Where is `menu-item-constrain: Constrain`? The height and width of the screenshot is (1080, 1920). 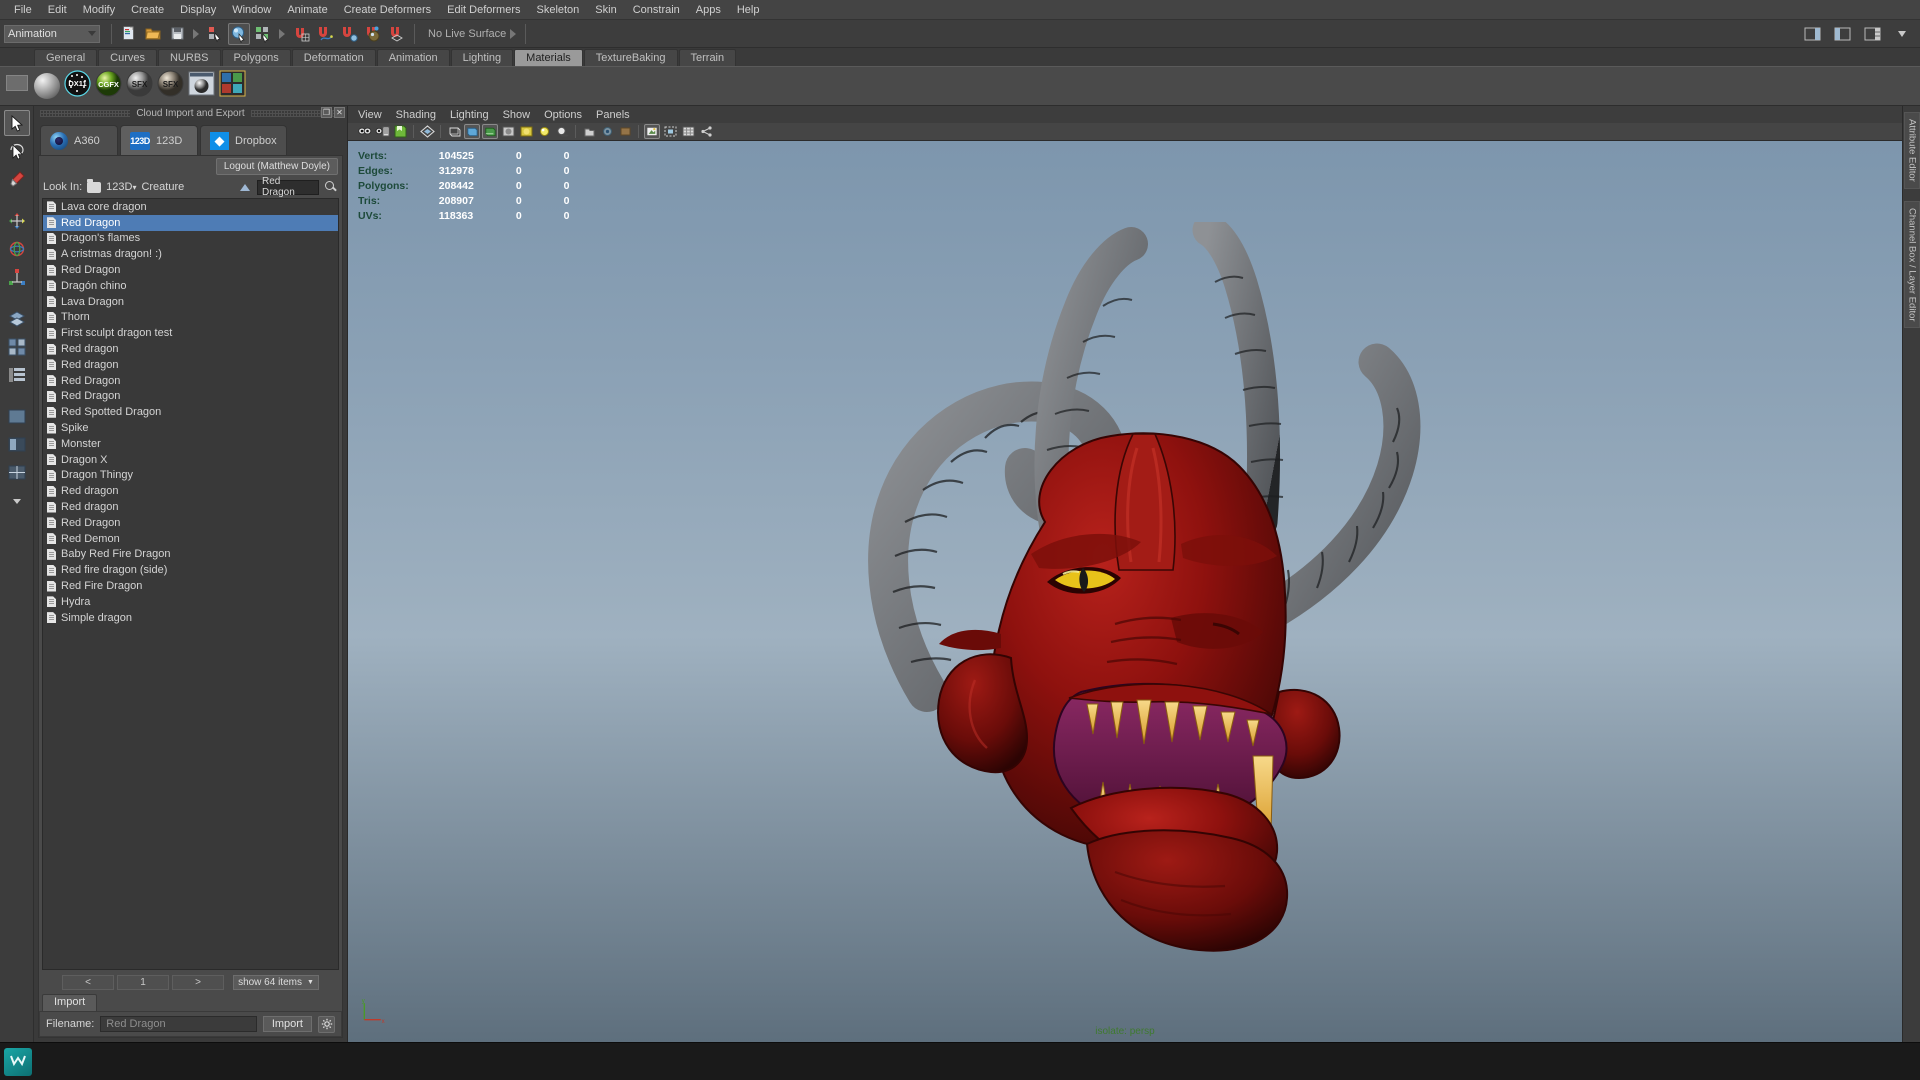
menu-item-constrain: Constrain is located at coordinates (656, 10).